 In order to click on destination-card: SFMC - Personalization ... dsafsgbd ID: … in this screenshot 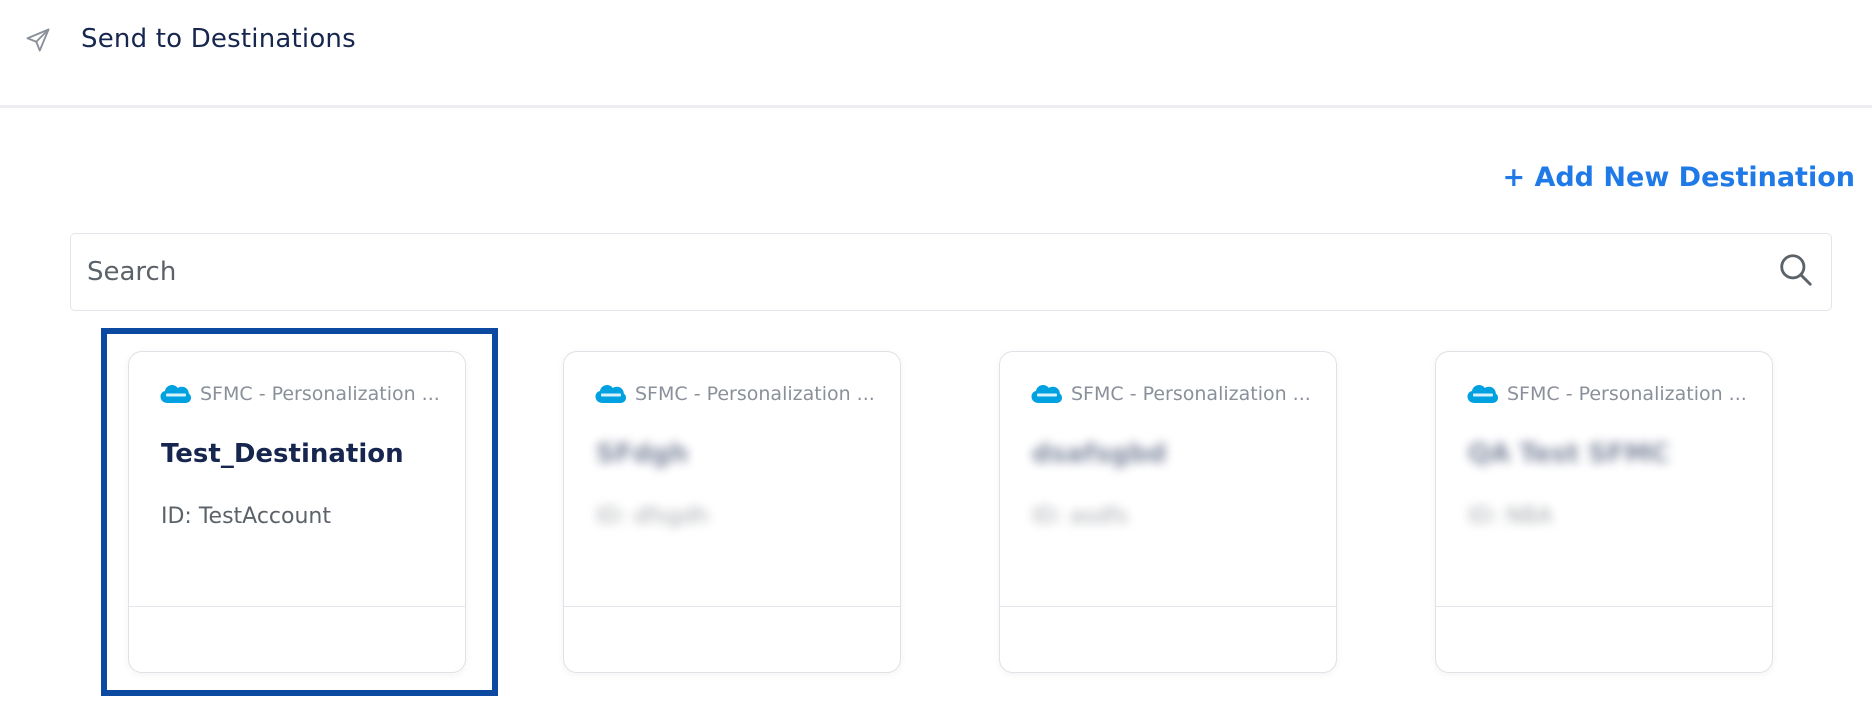, I will do `click(1168, 512)`.